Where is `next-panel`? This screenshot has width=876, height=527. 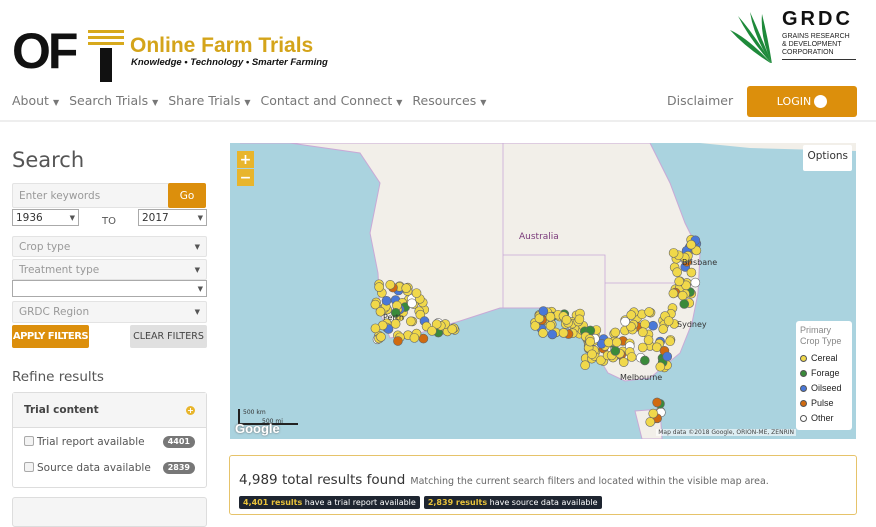 next-panel is located at coordinates (109, 512).